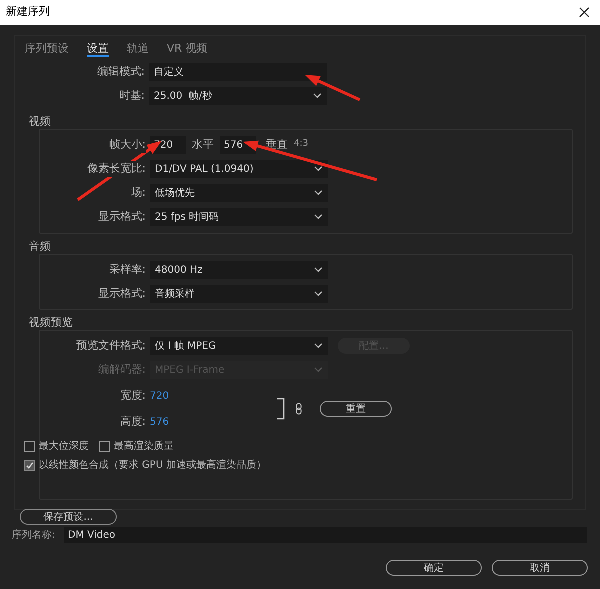 The image size is (600, 589). What do you see at coordinates (40, 247) in the screenshot?
I see `group-title: 音频` at bounding box center [40, 247].